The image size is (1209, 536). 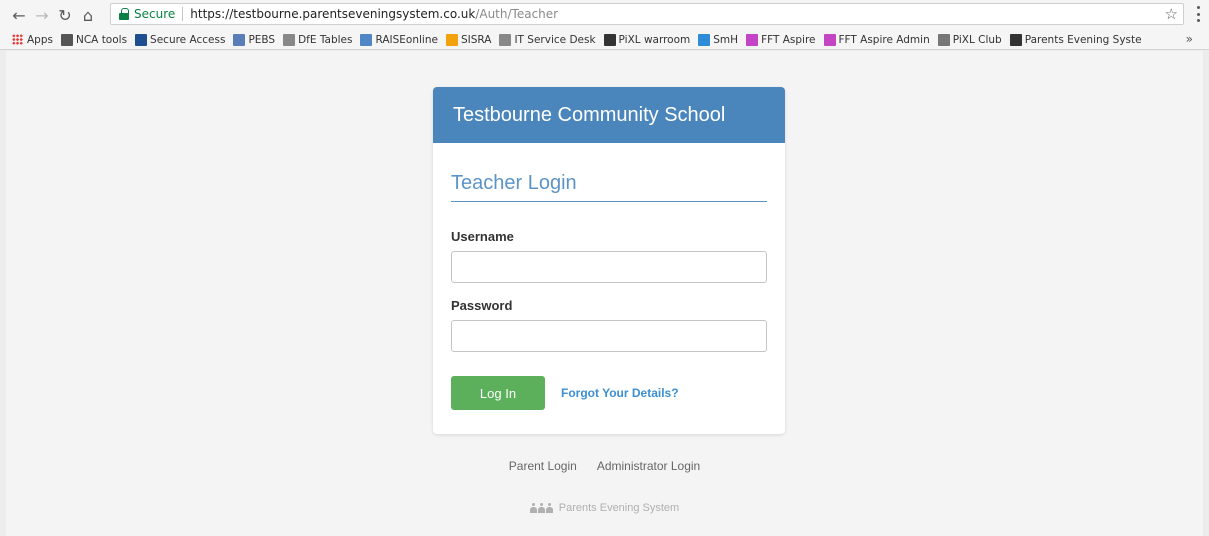 I want to click on apps-grid-icon, so click(x=17, y=39).